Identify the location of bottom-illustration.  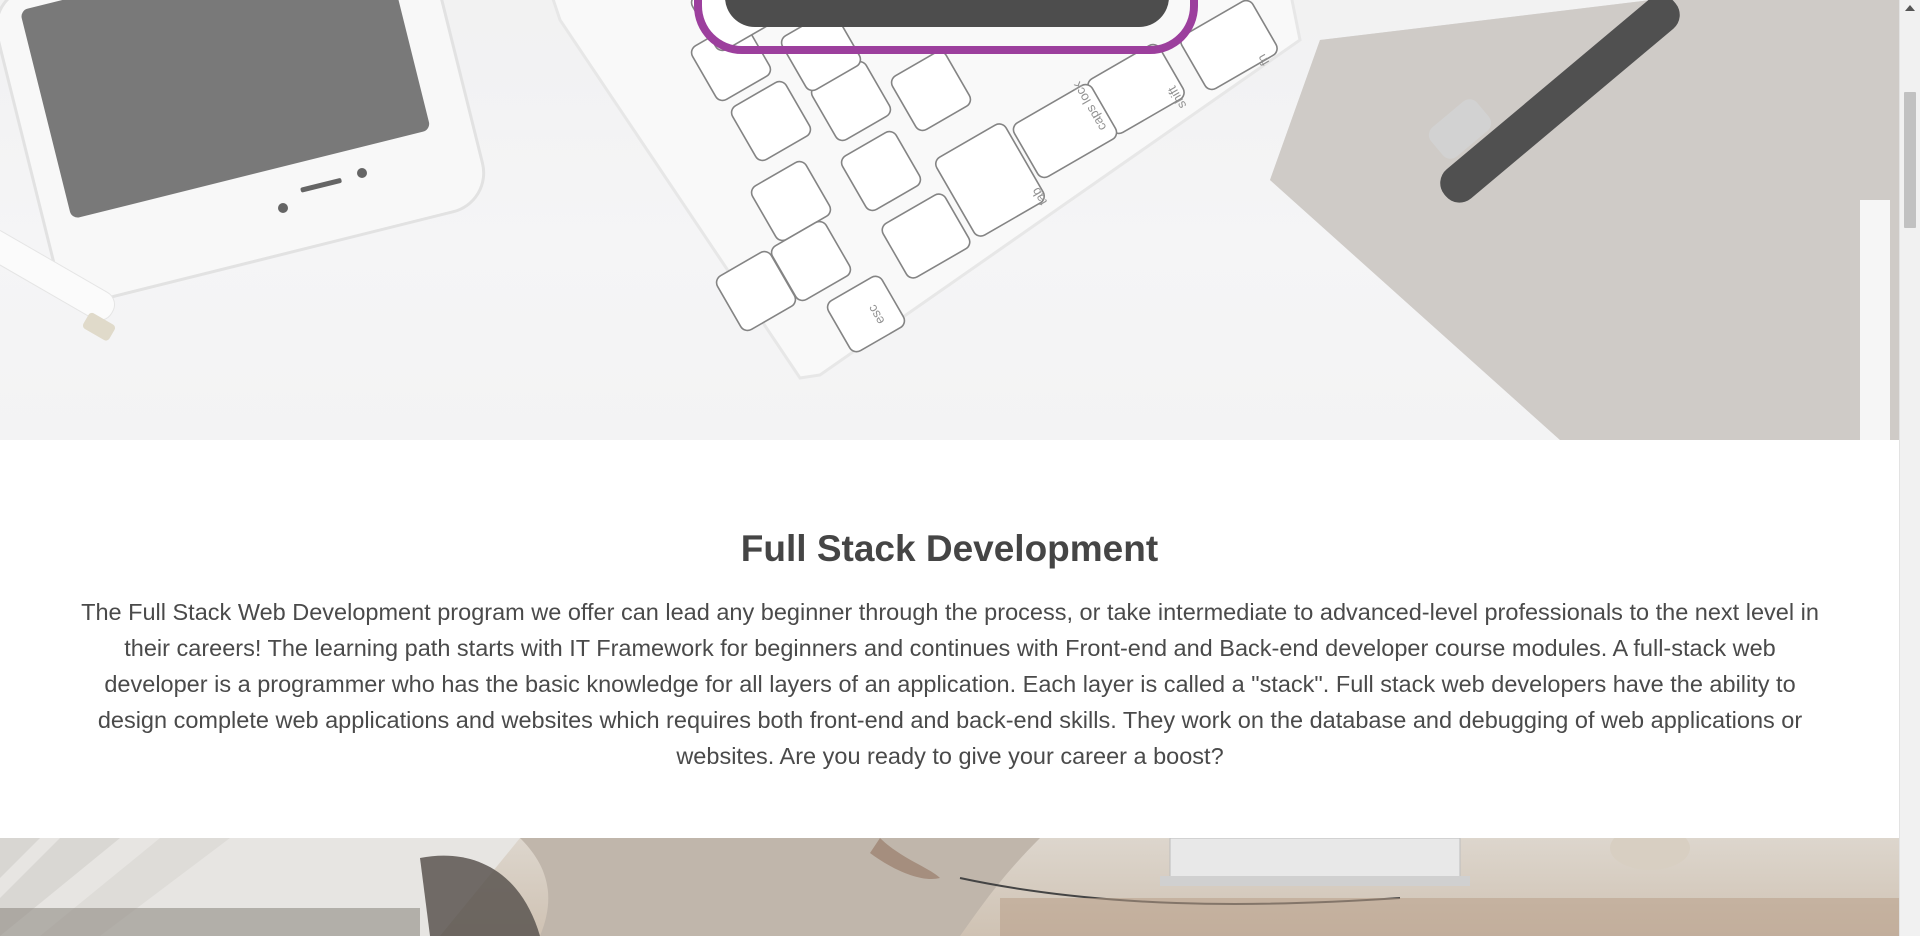
(949, 887).